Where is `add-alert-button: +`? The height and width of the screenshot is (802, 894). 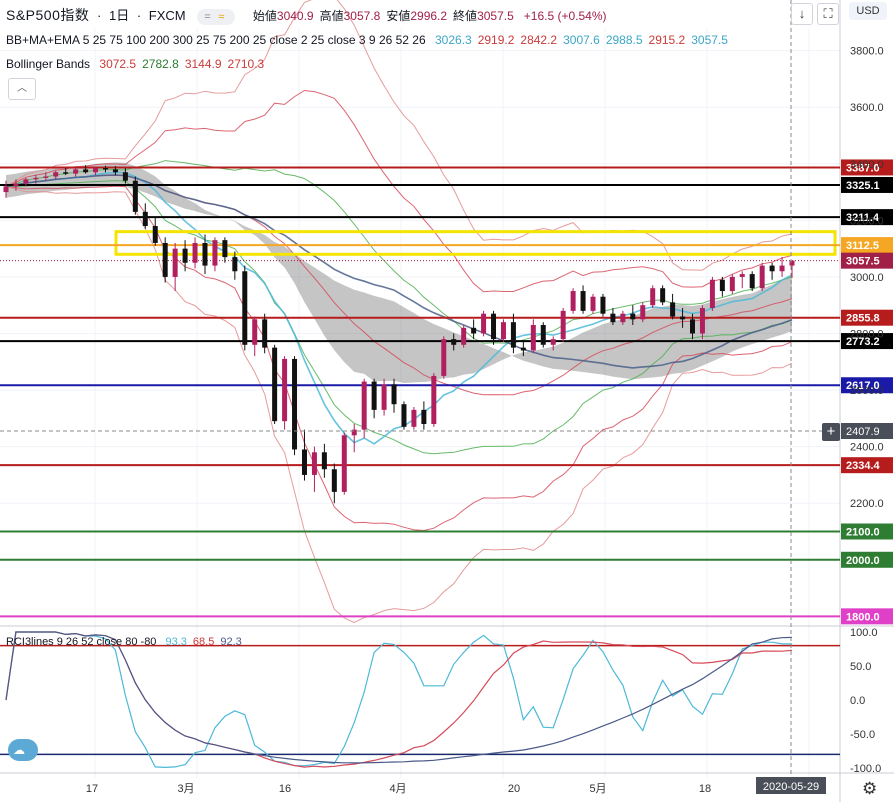 add-alert-button: + is located at coordinates (831, 432).